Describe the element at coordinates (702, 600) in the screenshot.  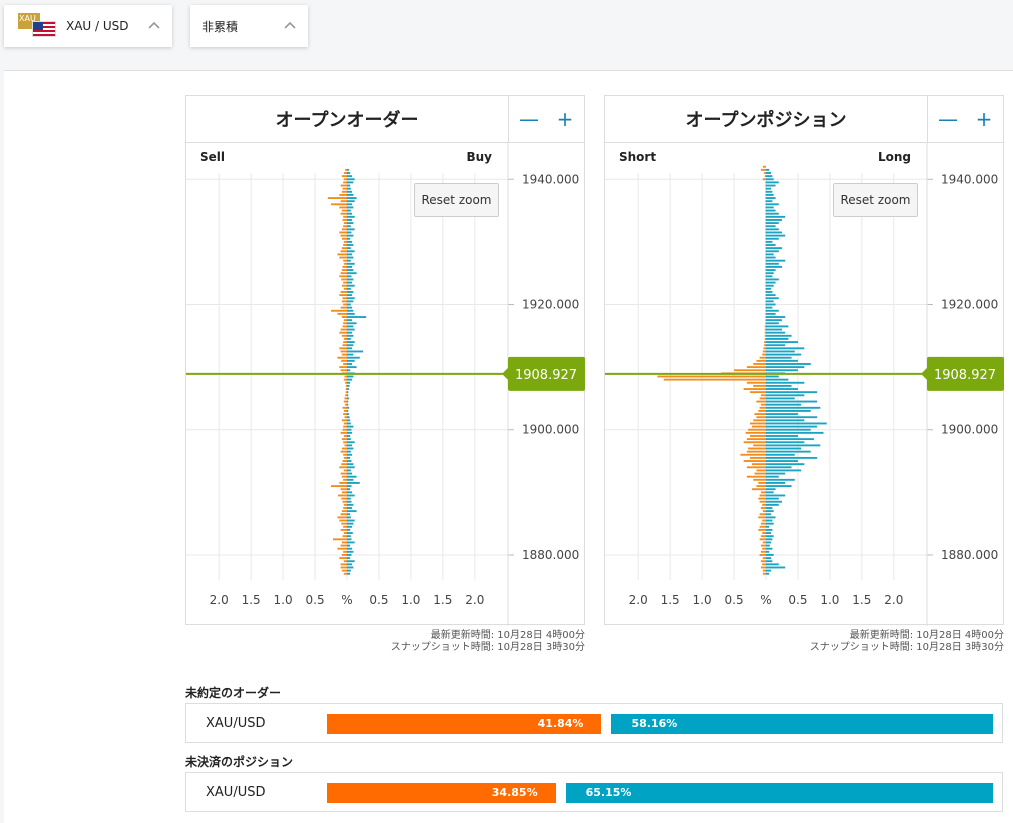
I see `percent-tick-label: 1.0` at that location.